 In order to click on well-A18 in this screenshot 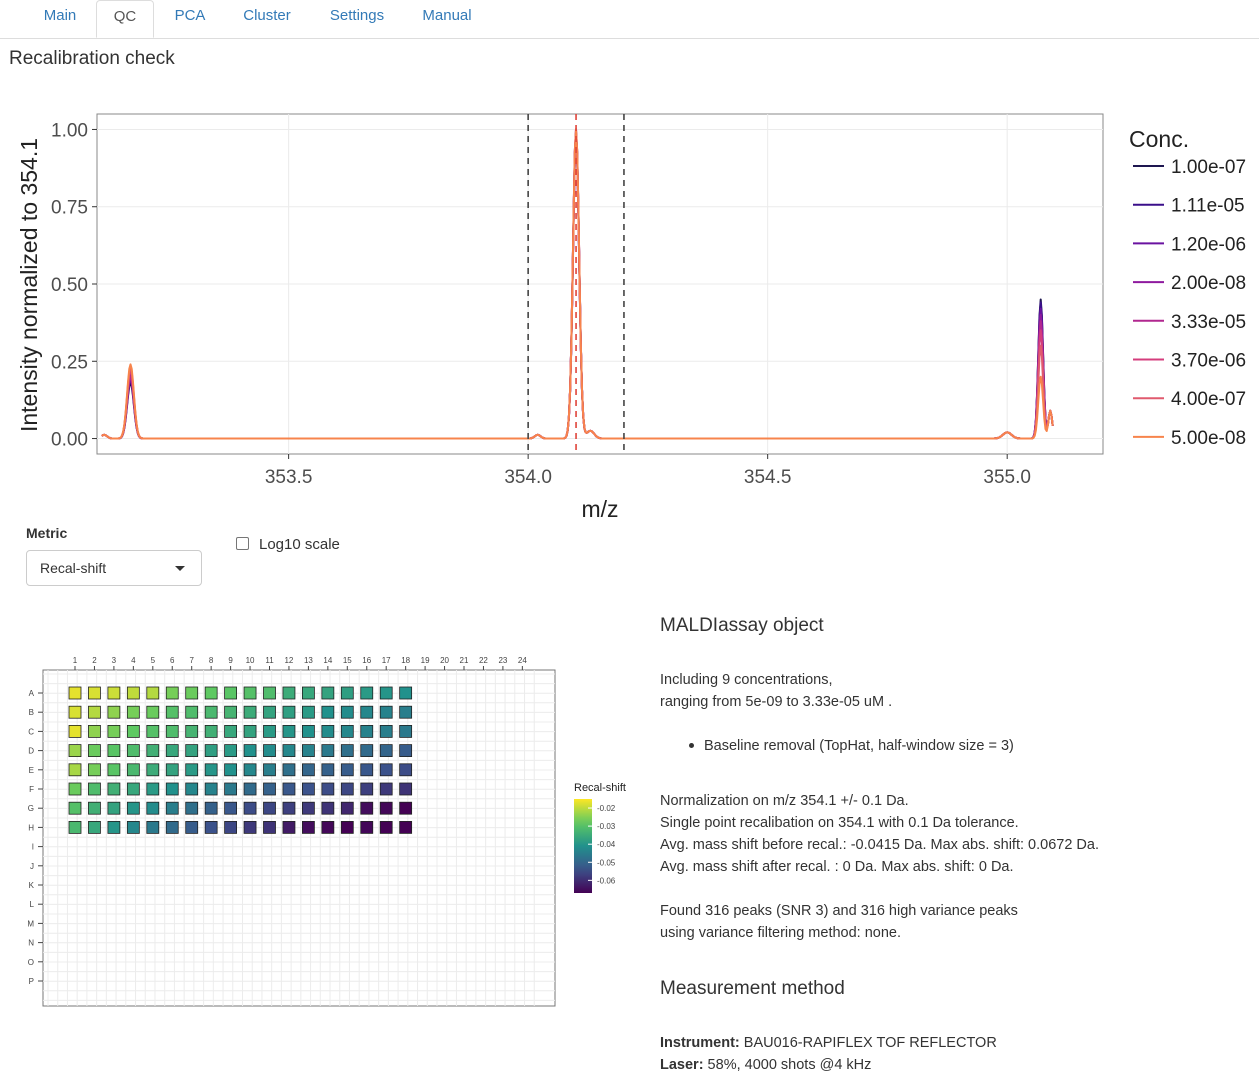, I will do `click(406, 693)`.